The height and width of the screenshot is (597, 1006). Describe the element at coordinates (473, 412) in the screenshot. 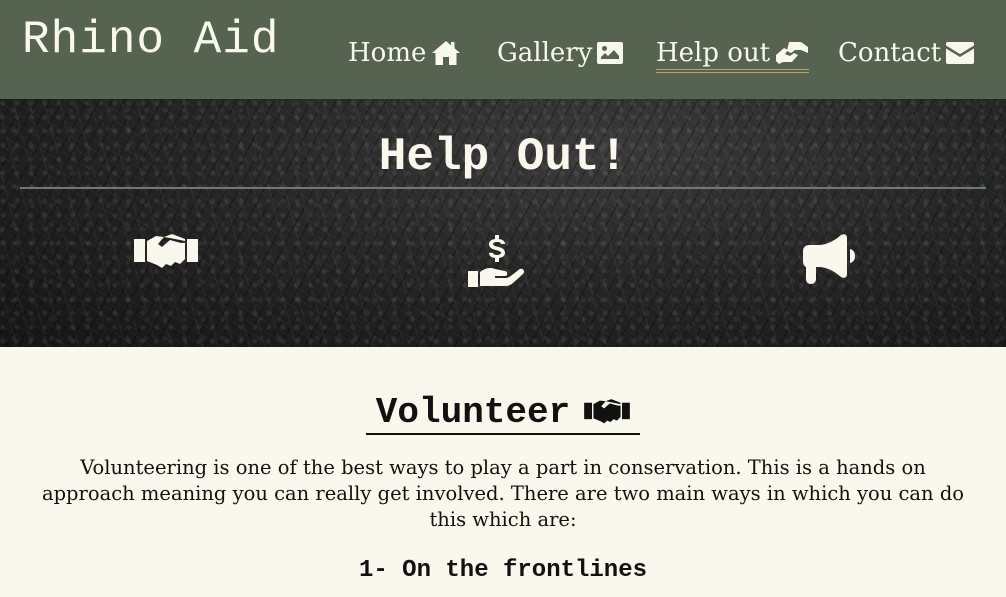

I see `section-heading-label: Volunteer` at that location.